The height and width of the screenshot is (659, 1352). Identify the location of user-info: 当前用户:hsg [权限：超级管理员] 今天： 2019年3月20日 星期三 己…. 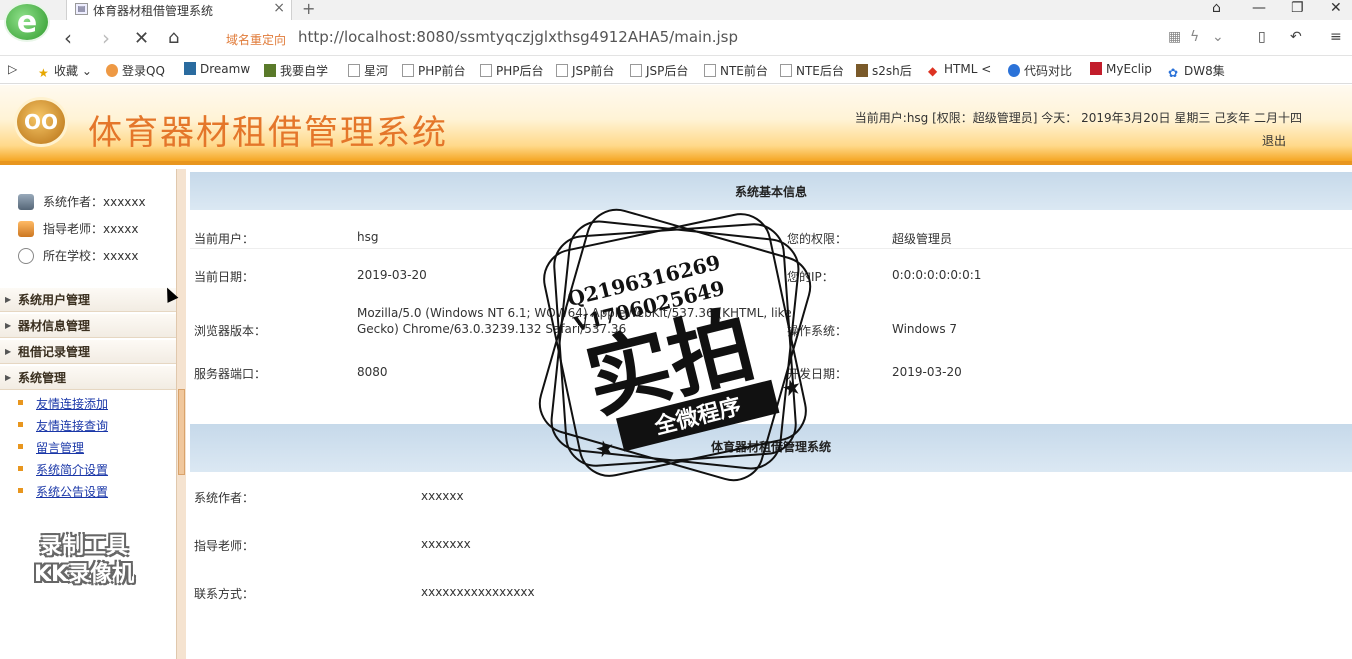
(1078, 118).